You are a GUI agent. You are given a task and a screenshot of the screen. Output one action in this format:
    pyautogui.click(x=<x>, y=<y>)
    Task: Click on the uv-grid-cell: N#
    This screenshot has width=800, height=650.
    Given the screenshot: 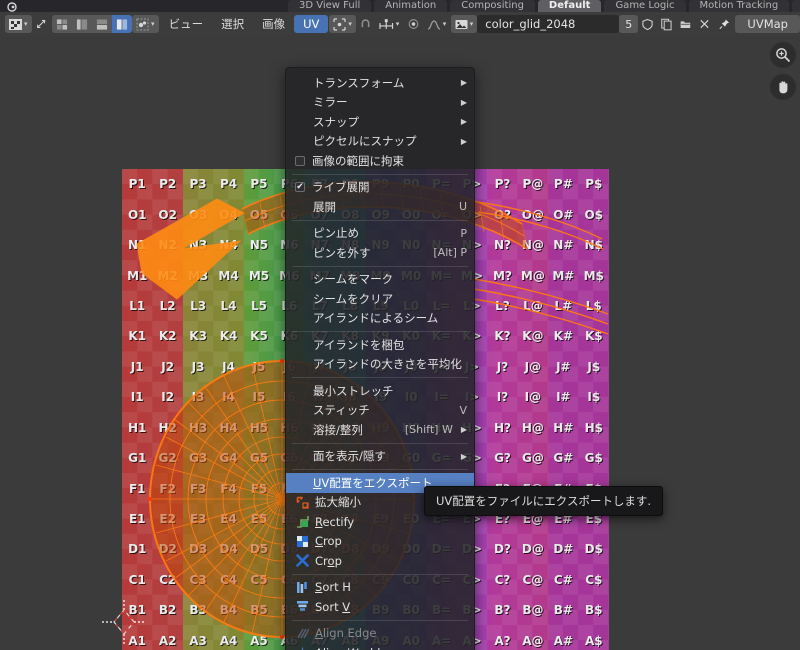 What is the action you would take?
    pyautogui.click(x=563, y=245)
    